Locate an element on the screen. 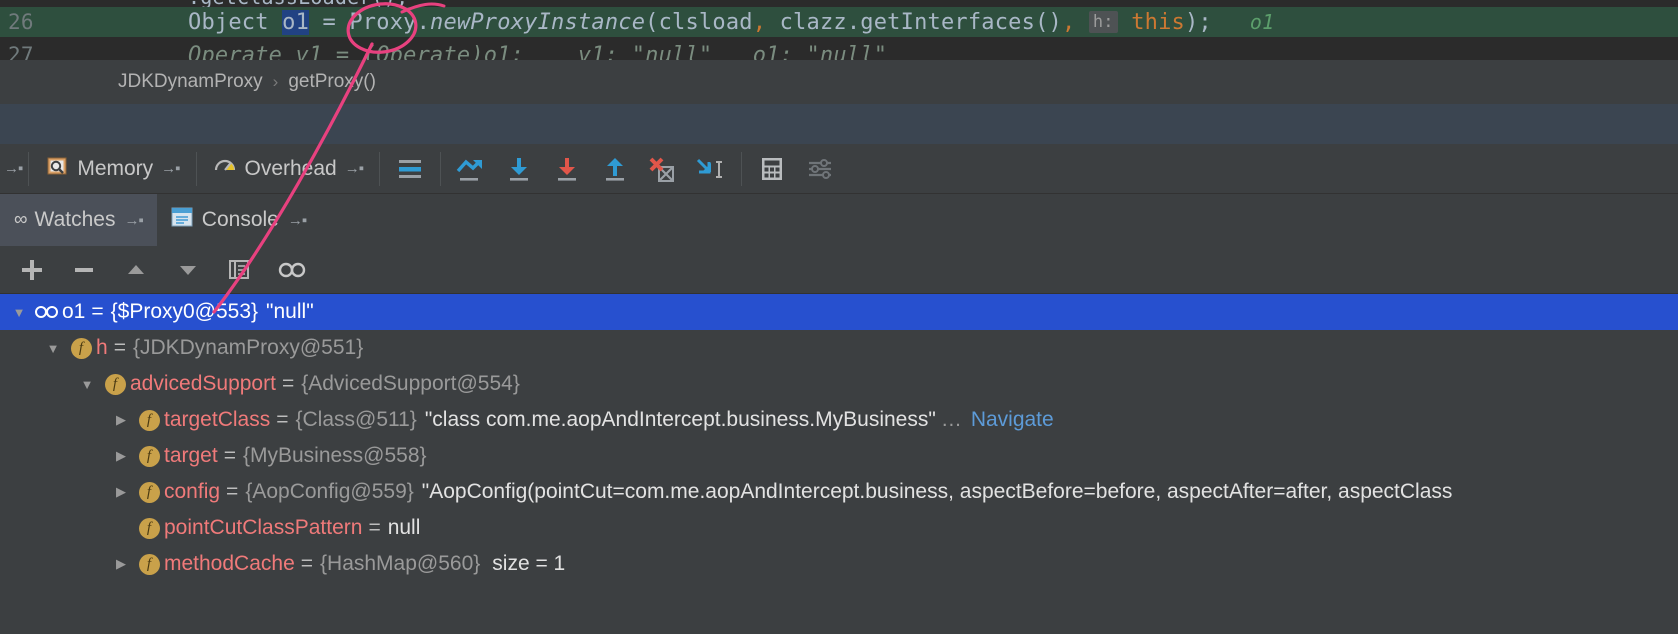 The image size is (1678, 634). watches-action-bar is located at coordinates (839, 270).